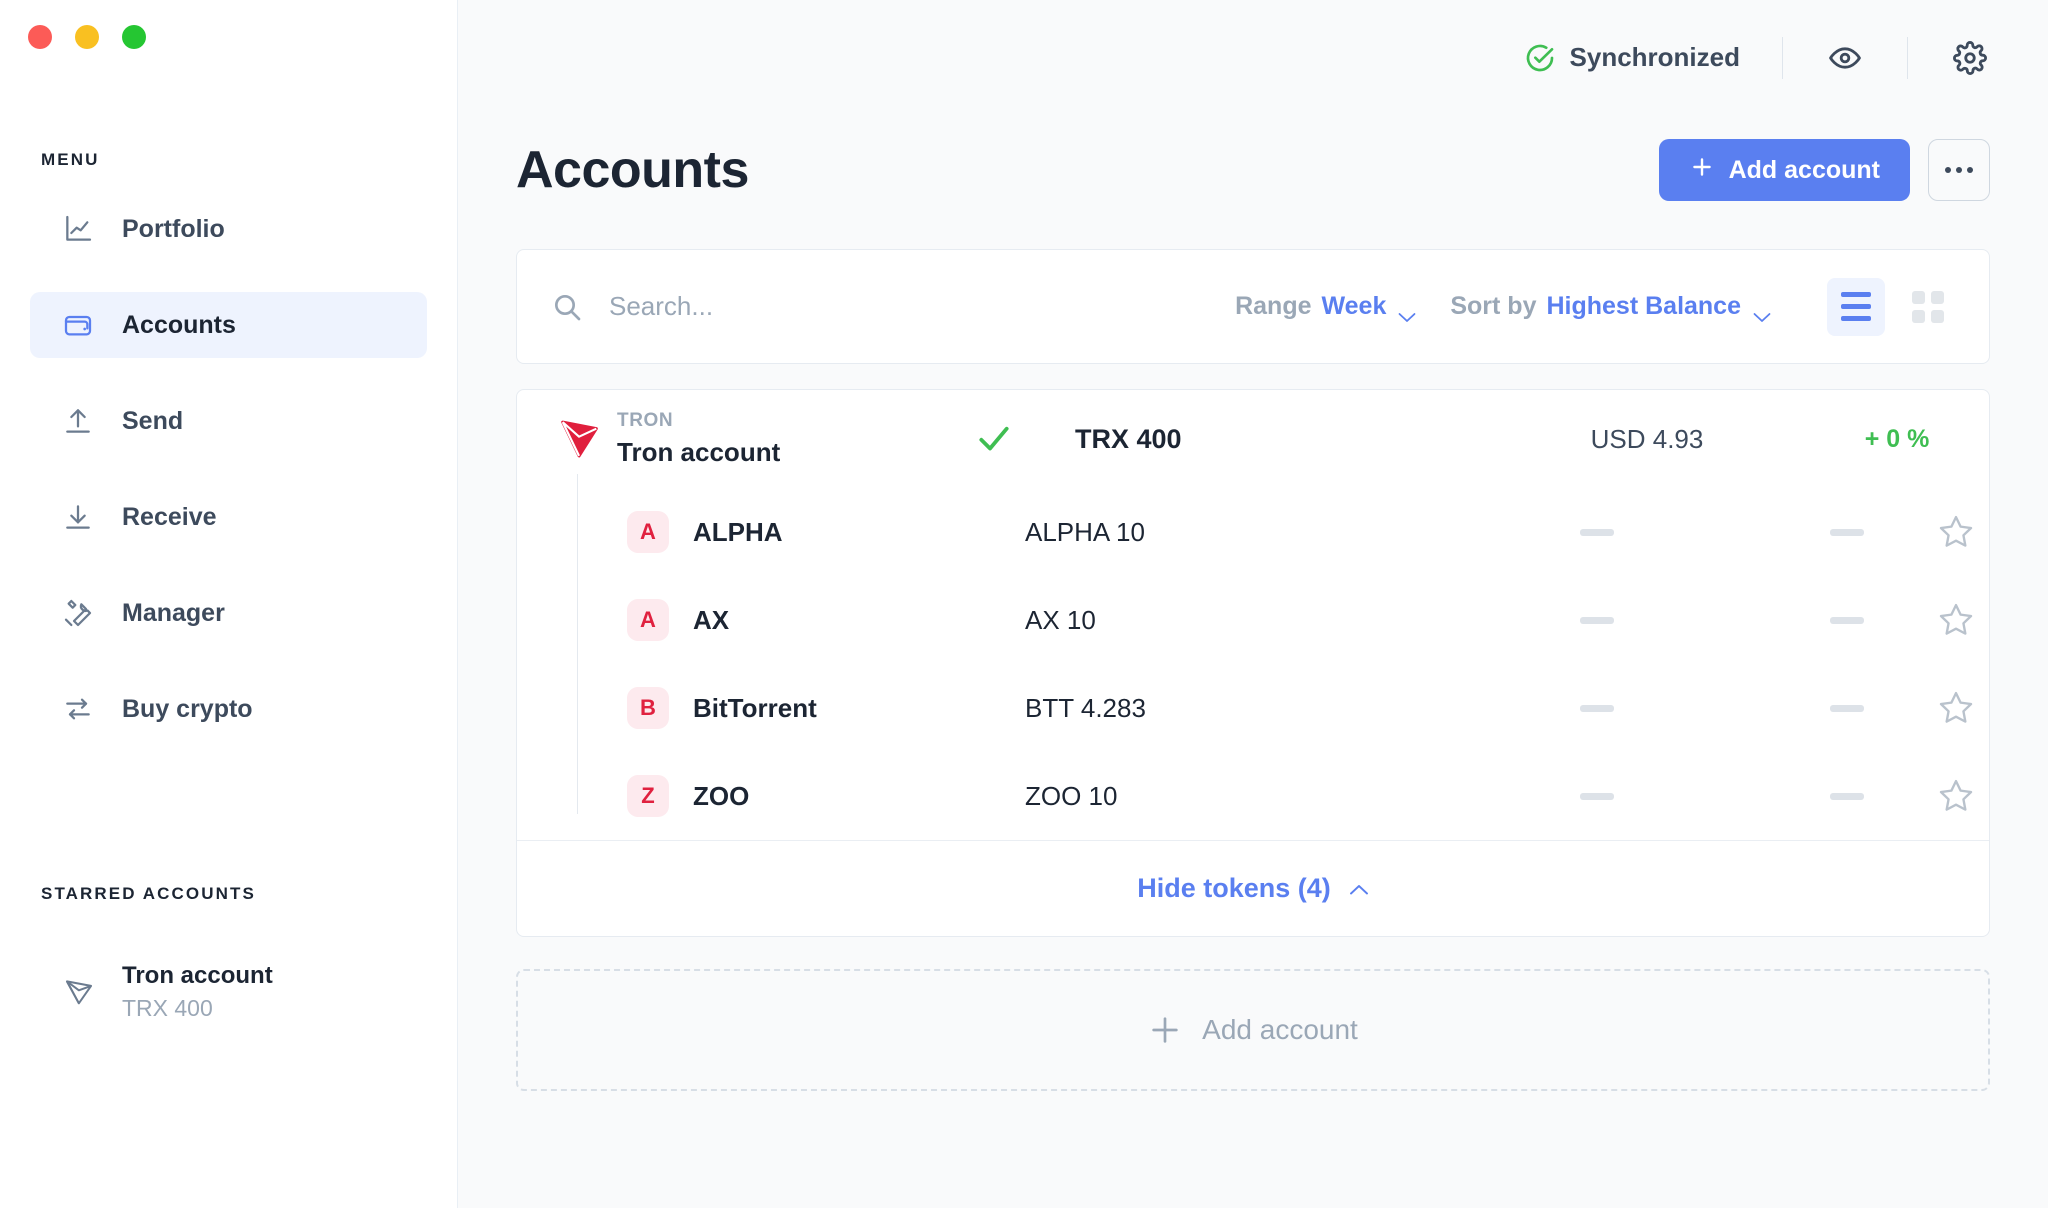  I want to click on view-toggle-group, so click(1892, 306).